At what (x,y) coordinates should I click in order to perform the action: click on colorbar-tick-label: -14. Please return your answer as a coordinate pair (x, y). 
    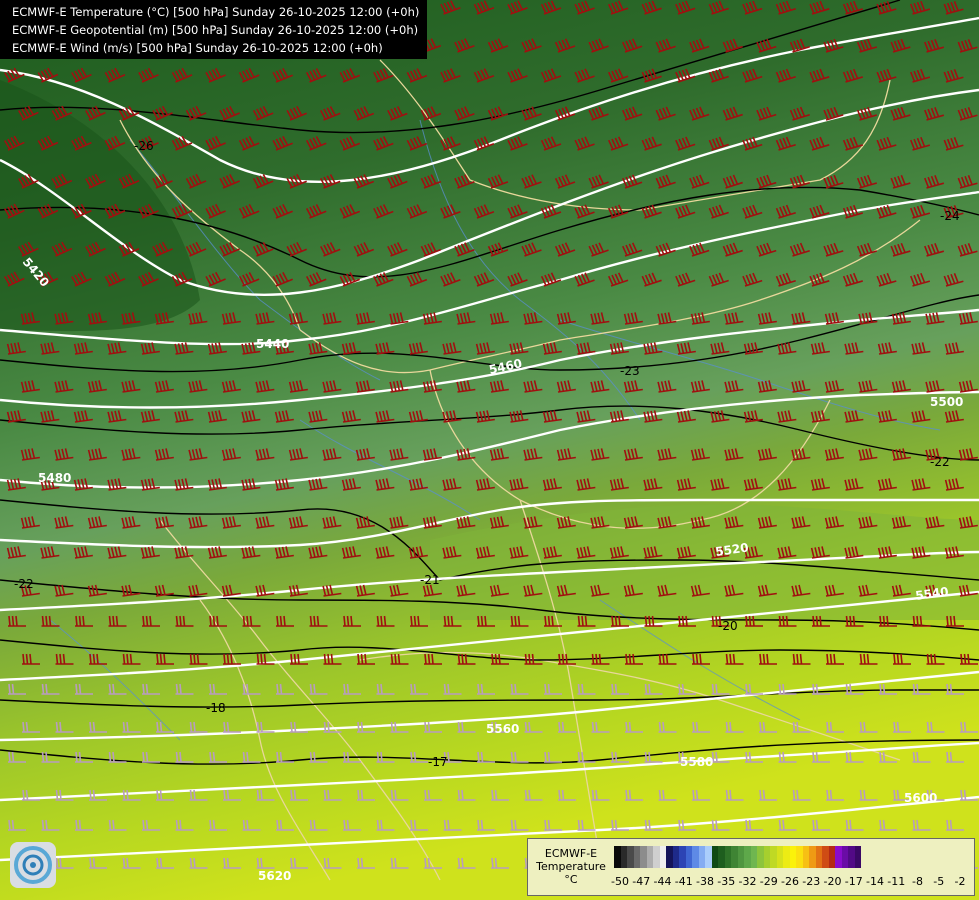
    Looking at the image, I should click on (875, 881).